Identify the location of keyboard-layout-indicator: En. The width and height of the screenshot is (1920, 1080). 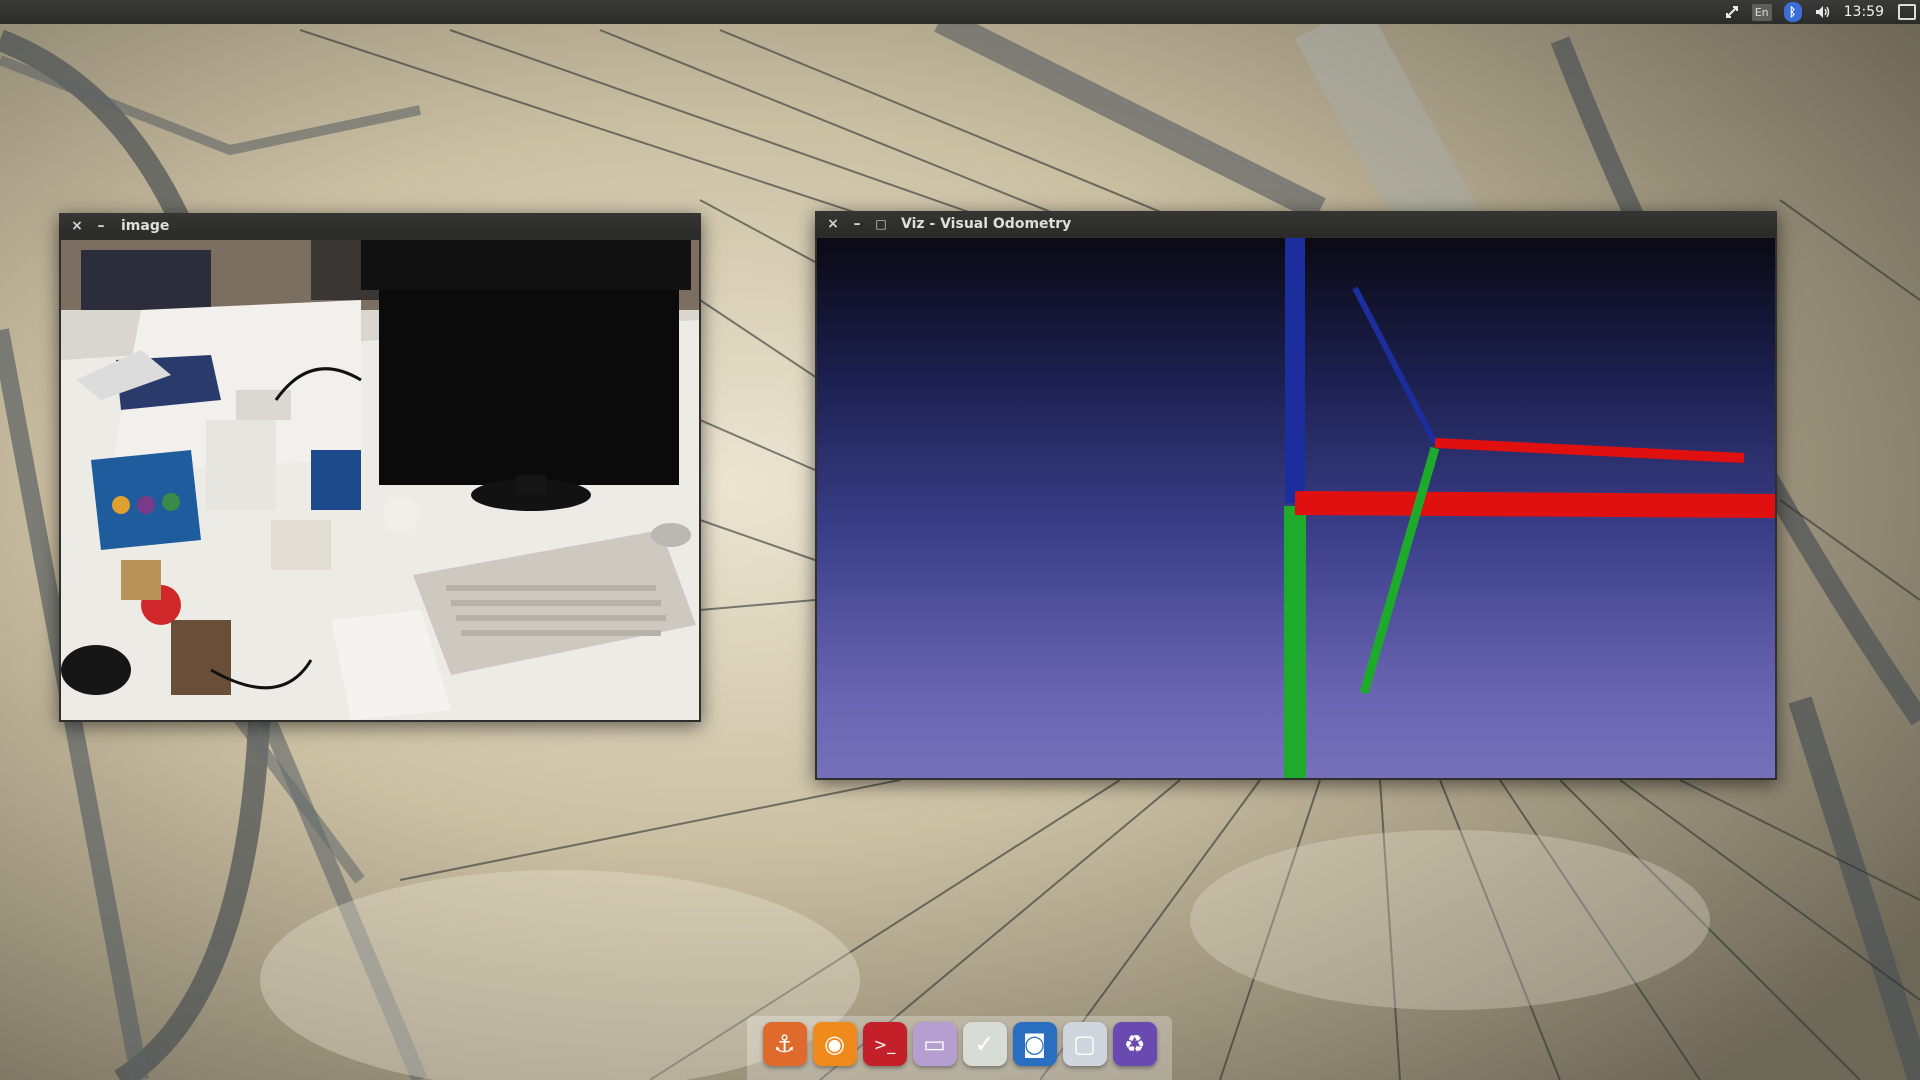
(1761, 12).